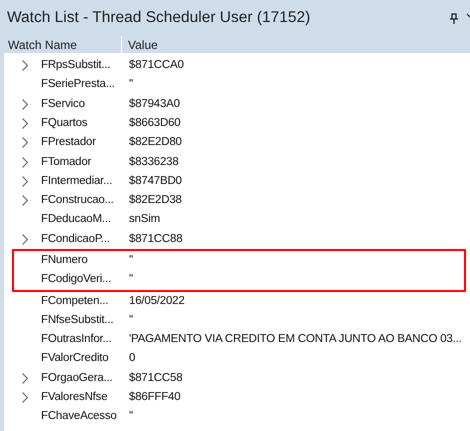  Describe the element at coordinates (156, 301) in the screenshot. I see `watch-value: 16/05/2022` at that location.